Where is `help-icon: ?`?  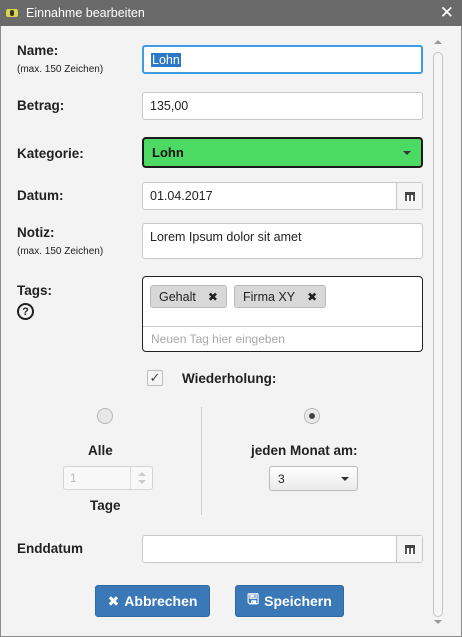
help-icon: ? is located at coordinates (25, 311).